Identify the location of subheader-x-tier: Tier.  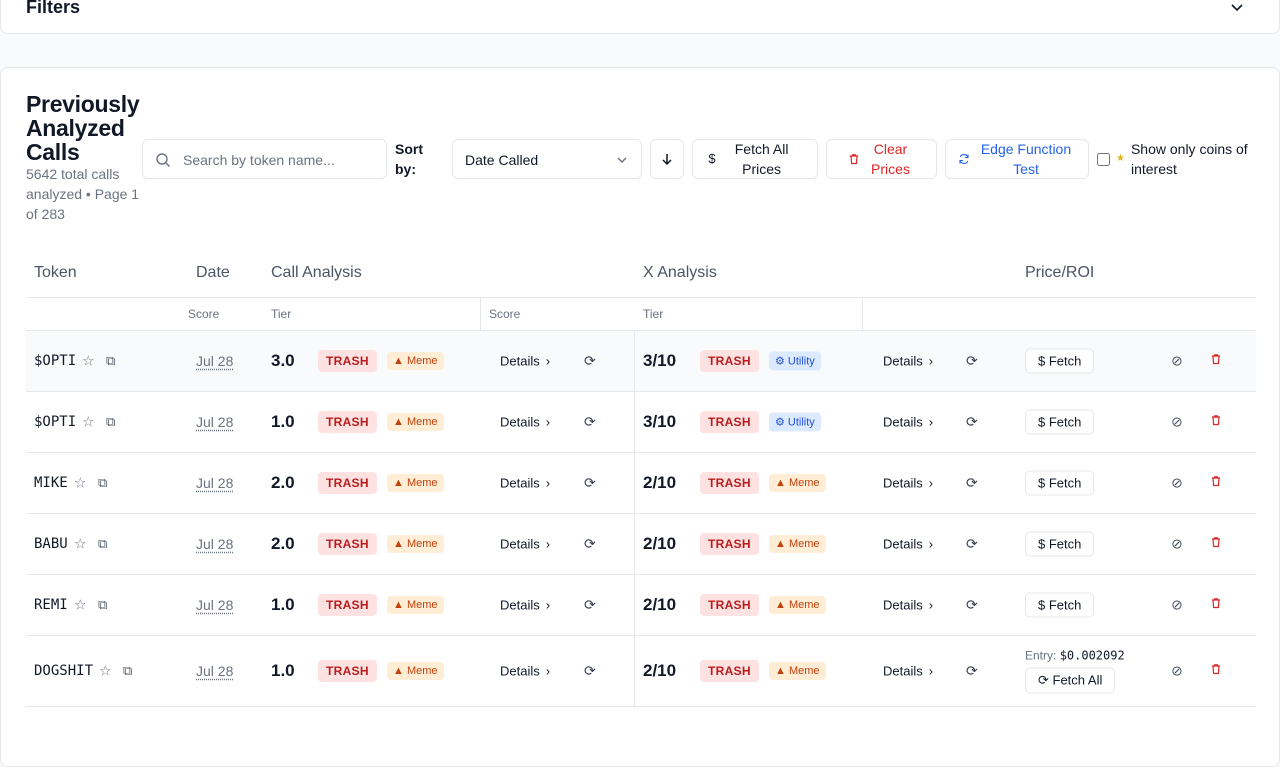
(653, 314).